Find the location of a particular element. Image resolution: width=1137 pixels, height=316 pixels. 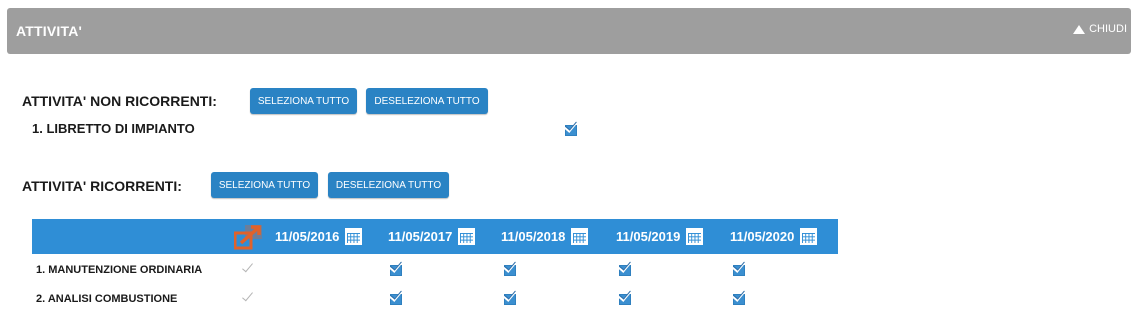

panel-header: ATTIVITA' CHIUDI is located at coordinates (569, 31).